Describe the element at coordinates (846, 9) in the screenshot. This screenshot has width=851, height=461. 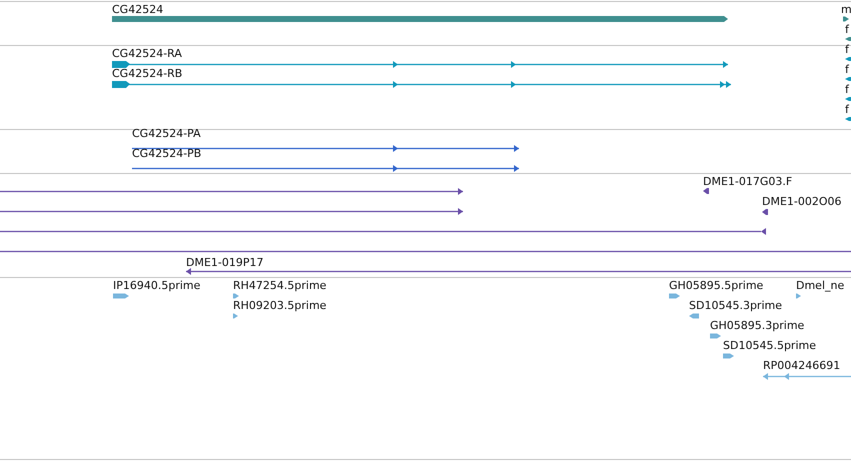
I see `feature-label: m` at that location.